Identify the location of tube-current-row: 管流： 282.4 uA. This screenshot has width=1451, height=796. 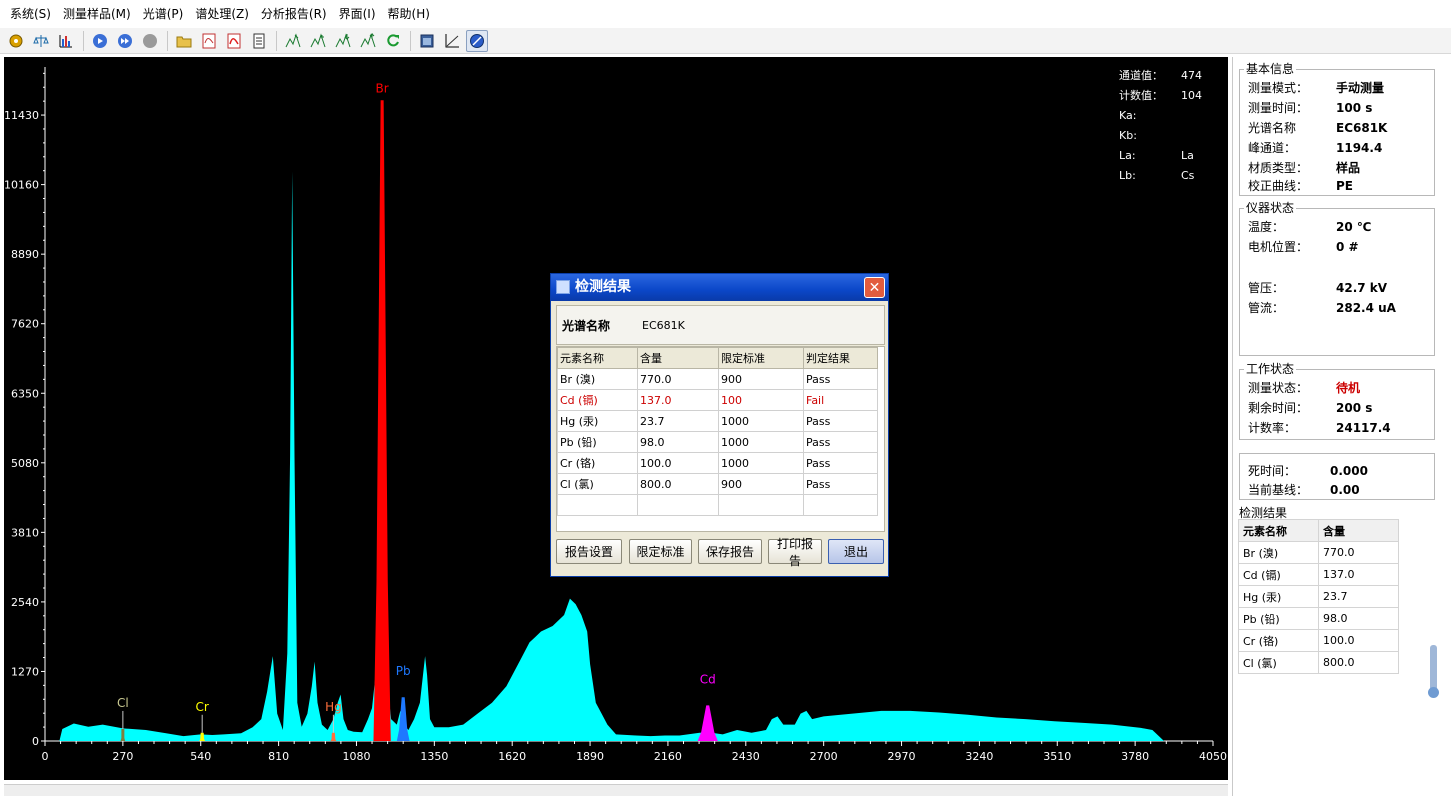
(1322, 308).